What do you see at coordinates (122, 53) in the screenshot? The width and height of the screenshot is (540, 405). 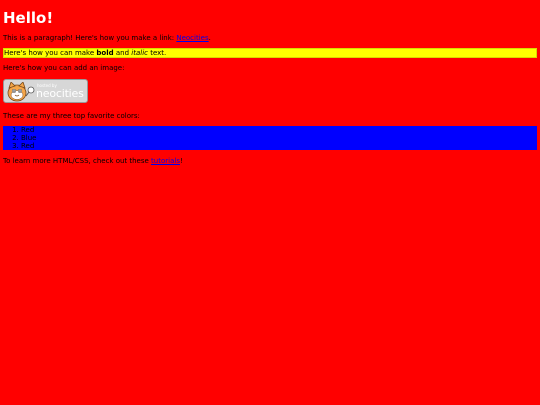 I see `format-text-middle: and` at bounding box center [122, 53].